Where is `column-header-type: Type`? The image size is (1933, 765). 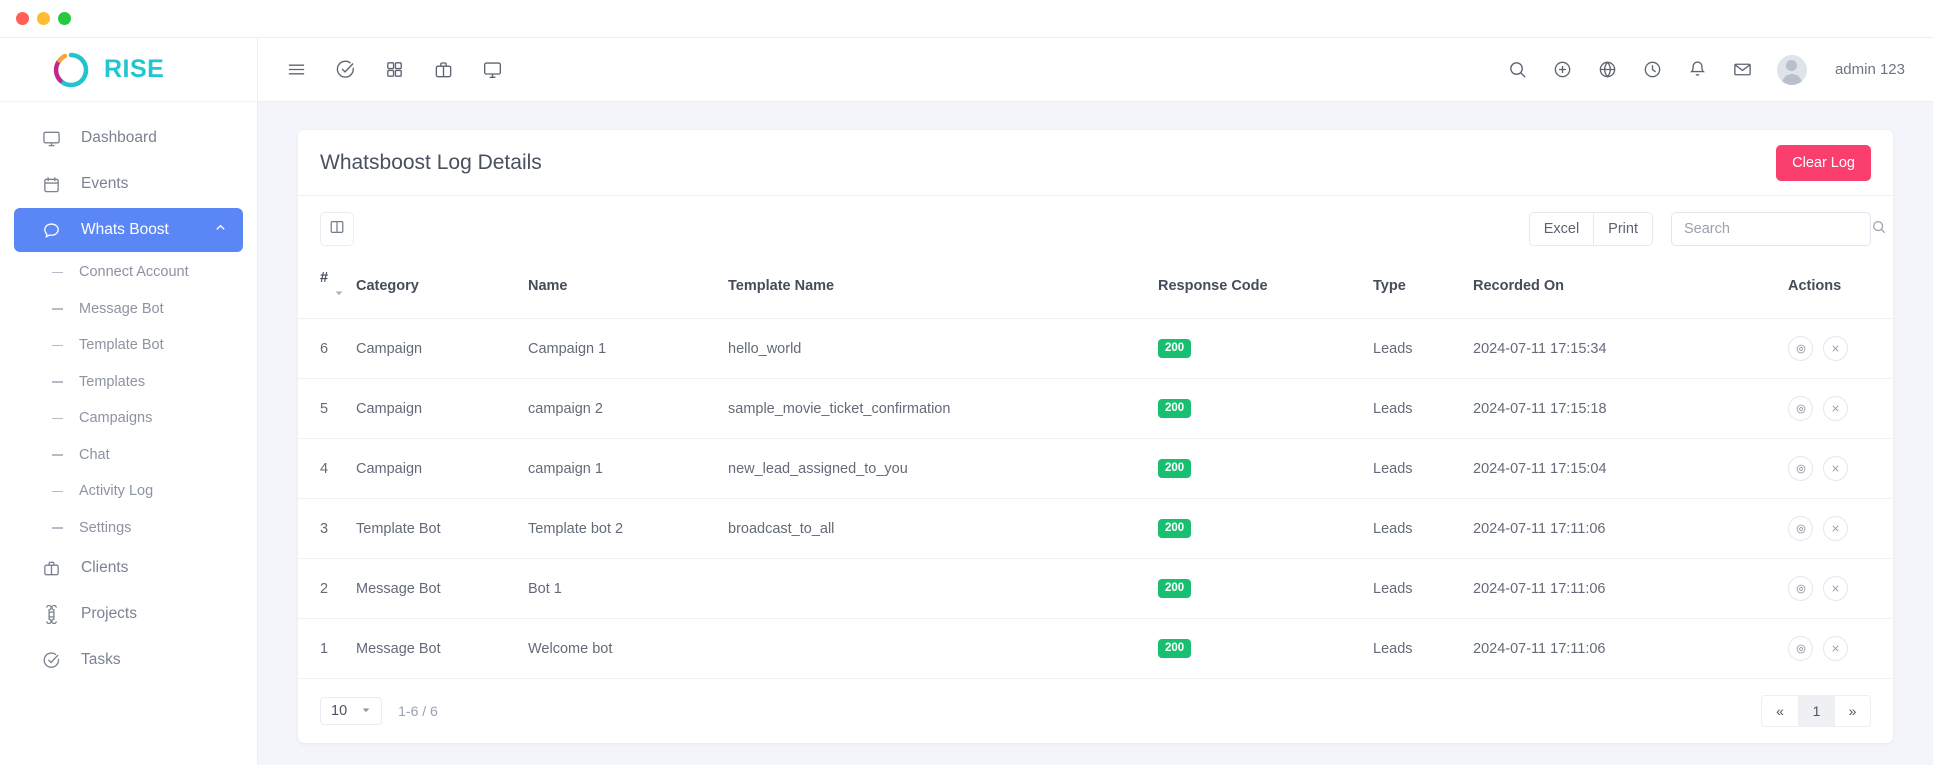 column-header-type: Type is located at coordinates (1423, 288).